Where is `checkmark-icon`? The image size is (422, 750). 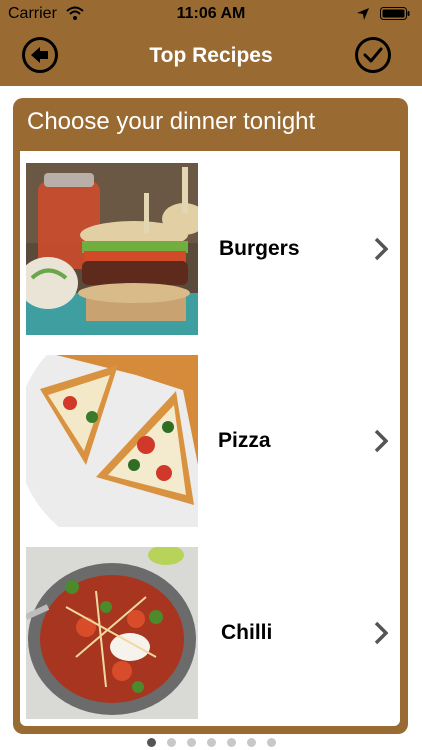
checkmark-icon is located at coordinates (373, 55).